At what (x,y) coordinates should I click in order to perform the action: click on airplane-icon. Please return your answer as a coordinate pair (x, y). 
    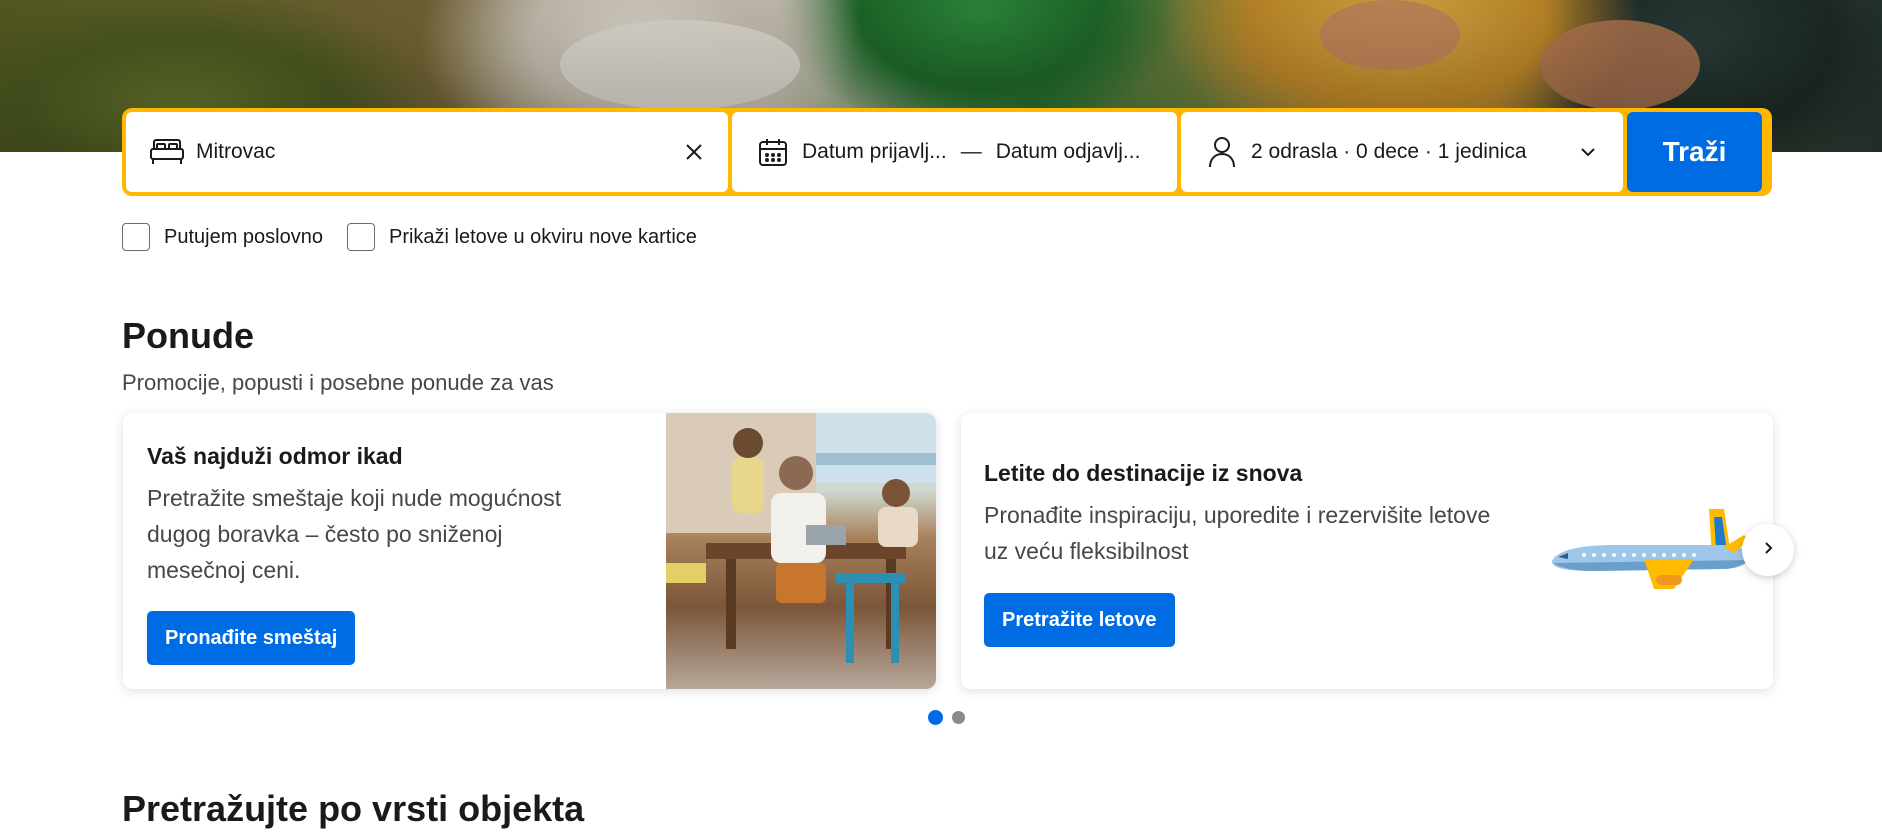
    Looking at the image, I should click on (1649, 557).